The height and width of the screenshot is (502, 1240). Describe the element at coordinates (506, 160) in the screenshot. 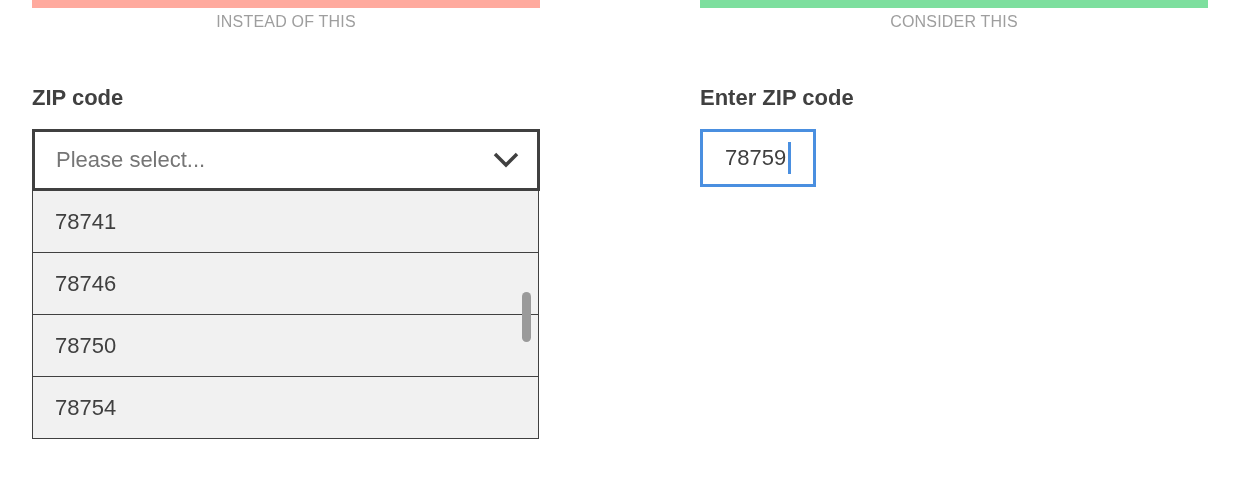

I see `chevron-down-icon` at that location.